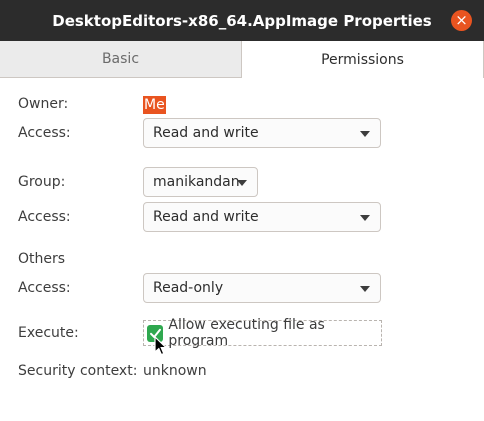 This screenshot has height=421, width=484. What do you see at coordinates (44, 288) in the screenshot?
I see `others-access-label: Access:` at bounding box center [44, 288].